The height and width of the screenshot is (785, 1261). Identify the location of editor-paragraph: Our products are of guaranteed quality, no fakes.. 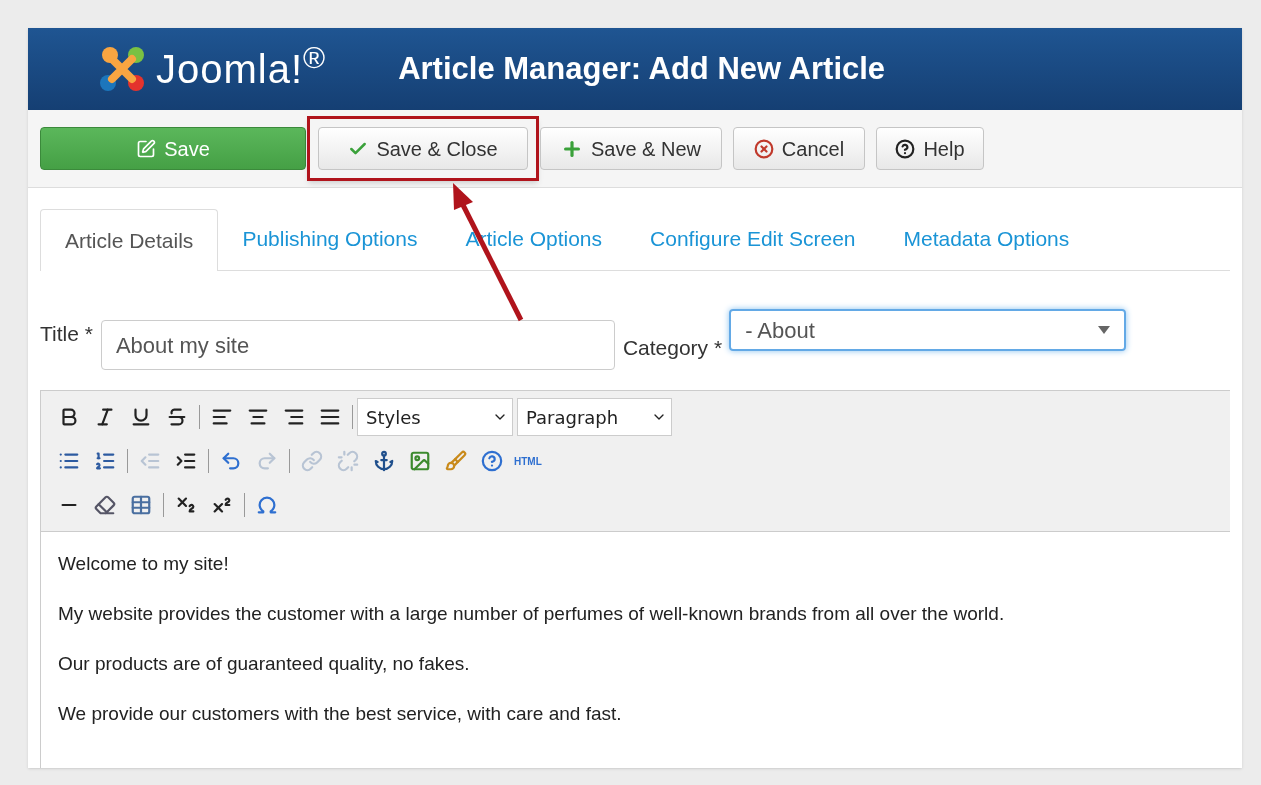
(264, 664).